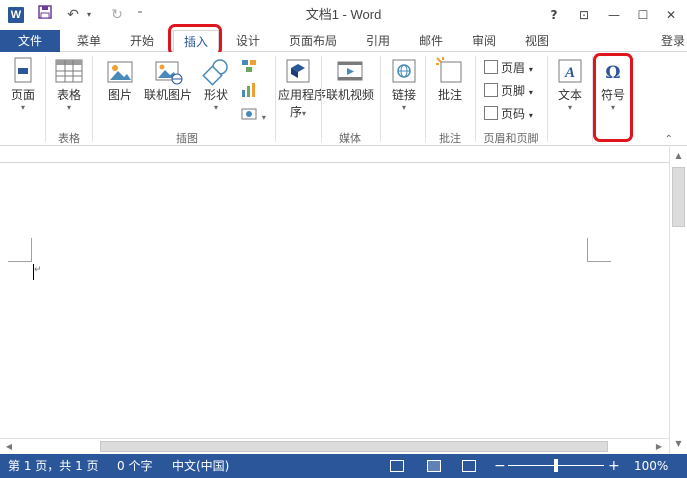  Describe the element at coordinates (450, 138) in the screenshot. I see `group-label-comments: 批注` at that location.